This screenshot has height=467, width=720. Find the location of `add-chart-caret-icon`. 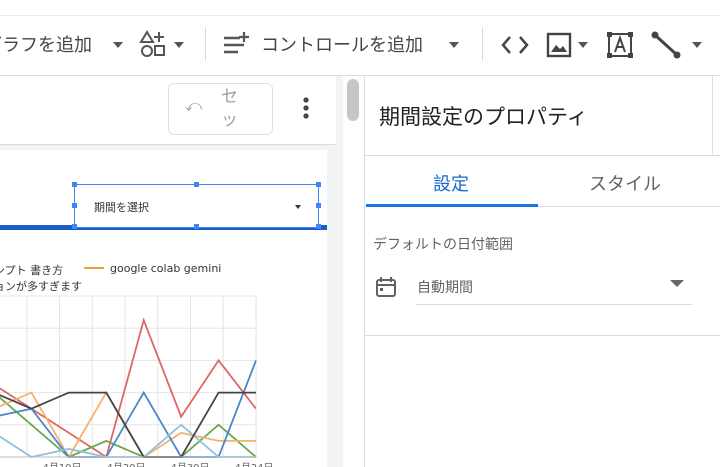

add-chart-caret-icon is located at coordinates (118, 45).